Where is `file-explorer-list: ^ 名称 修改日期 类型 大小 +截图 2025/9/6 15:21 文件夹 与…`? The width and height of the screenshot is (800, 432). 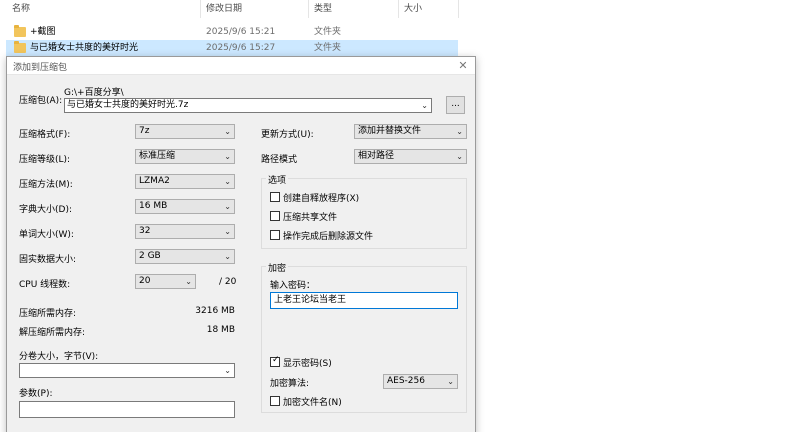
file-explorer-list: ^ 名称 修改日期 类型 大小 +截图 2025/9/6 15:21 文件夹 与… is located at coordinates (400, 30).